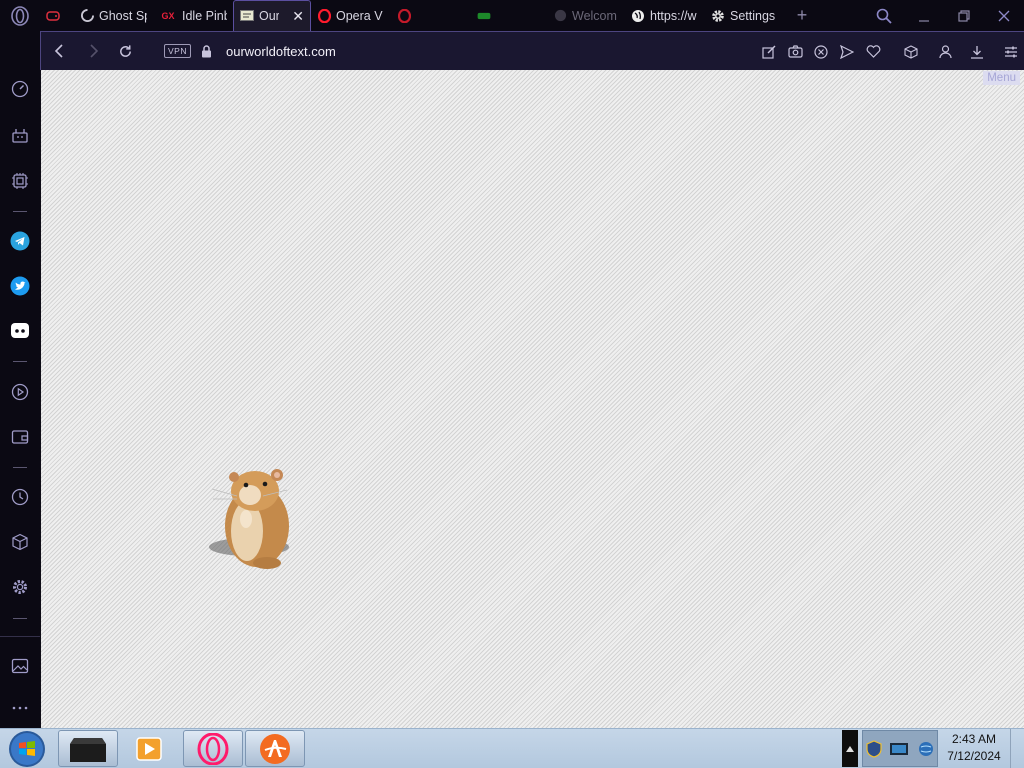 The image size is (1024, 768). Describe the element at coordinates (924, 15) in the screenshot. I see `minimize-button` at that location.